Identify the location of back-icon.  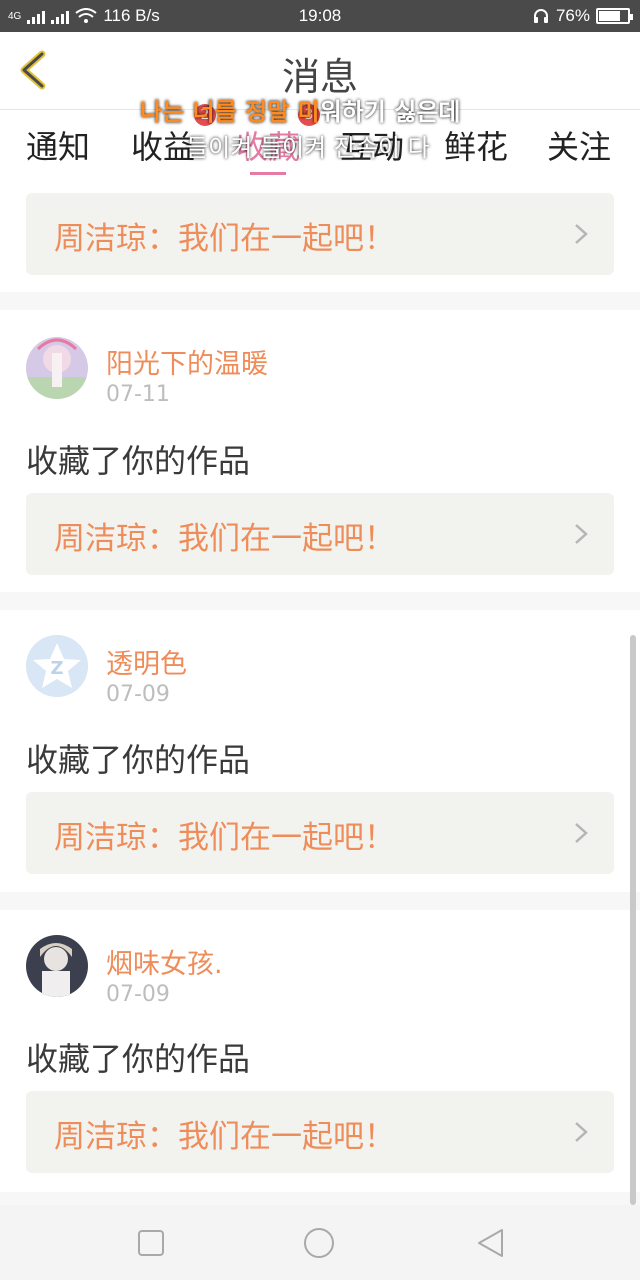
(491, 1243).